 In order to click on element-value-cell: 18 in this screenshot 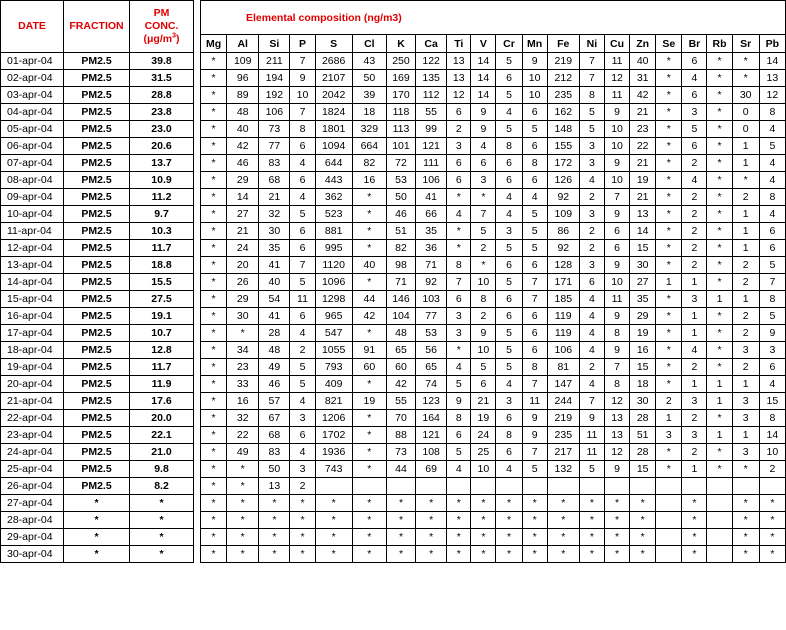, I will do `click(369, 112)`.